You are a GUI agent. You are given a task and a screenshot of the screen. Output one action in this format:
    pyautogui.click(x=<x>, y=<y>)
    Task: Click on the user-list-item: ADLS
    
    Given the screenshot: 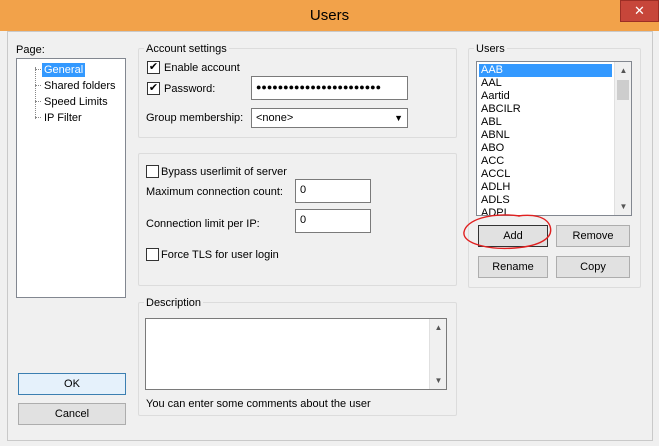 What is the action you would take?
    pyautogui.click(x=545, y=200)
    